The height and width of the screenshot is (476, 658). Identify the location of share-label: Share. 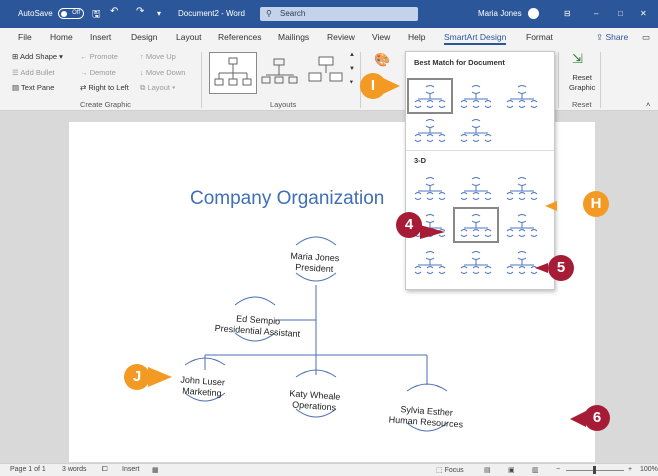
(617, 37).